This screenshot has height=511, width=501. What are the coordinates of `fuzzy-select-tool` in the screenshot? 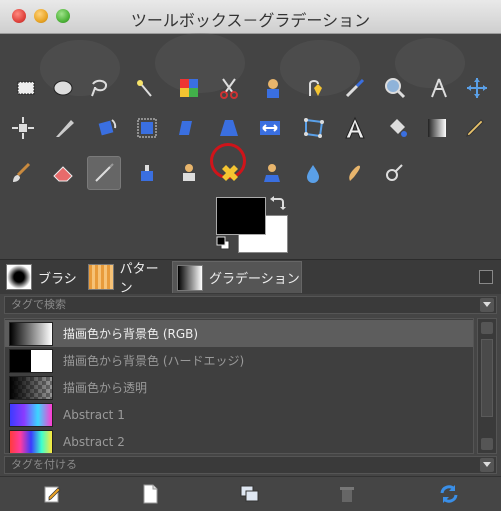 It's located at (145, 88).